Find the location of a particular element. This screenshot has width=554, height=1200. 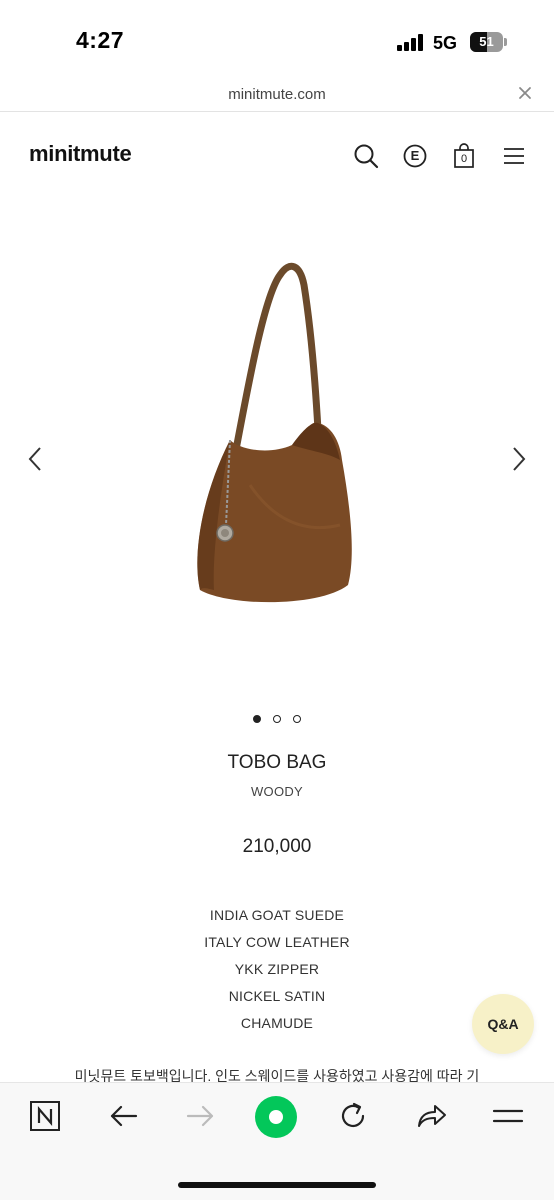

naver-home-icon is located at coordinates (45, 1116).